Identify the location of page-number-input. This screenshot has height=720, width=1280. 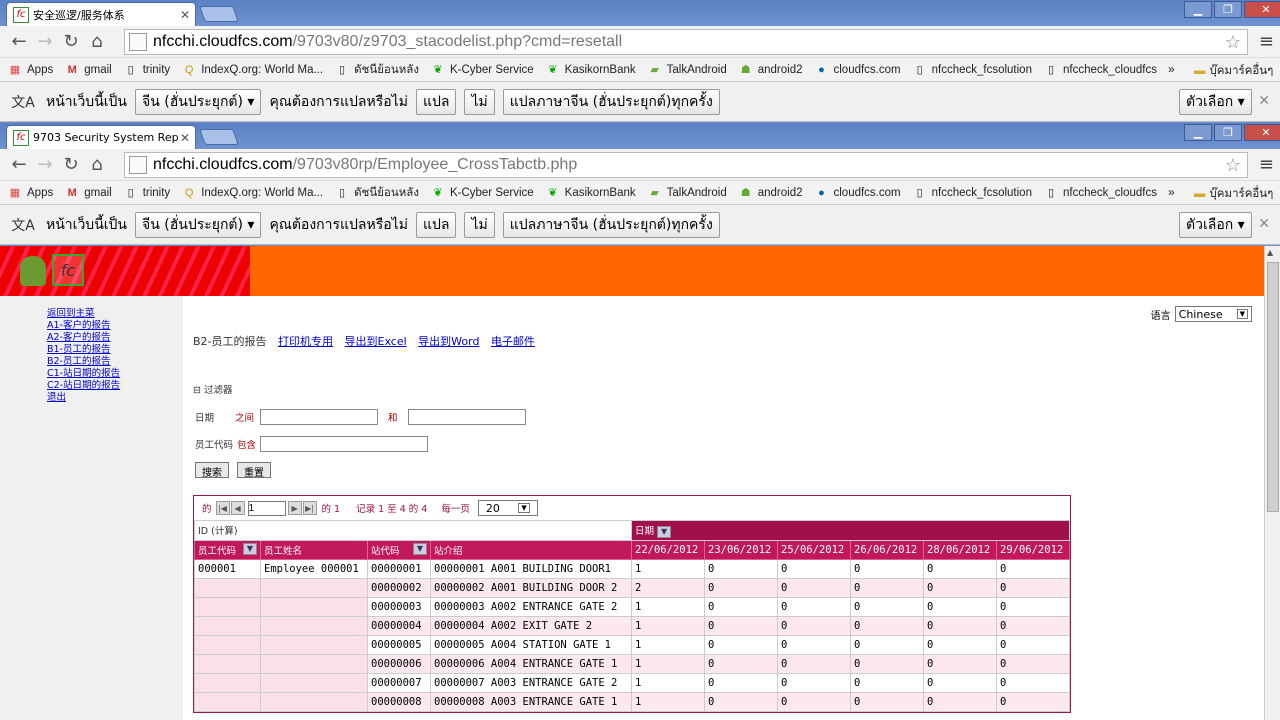
(266, 508).